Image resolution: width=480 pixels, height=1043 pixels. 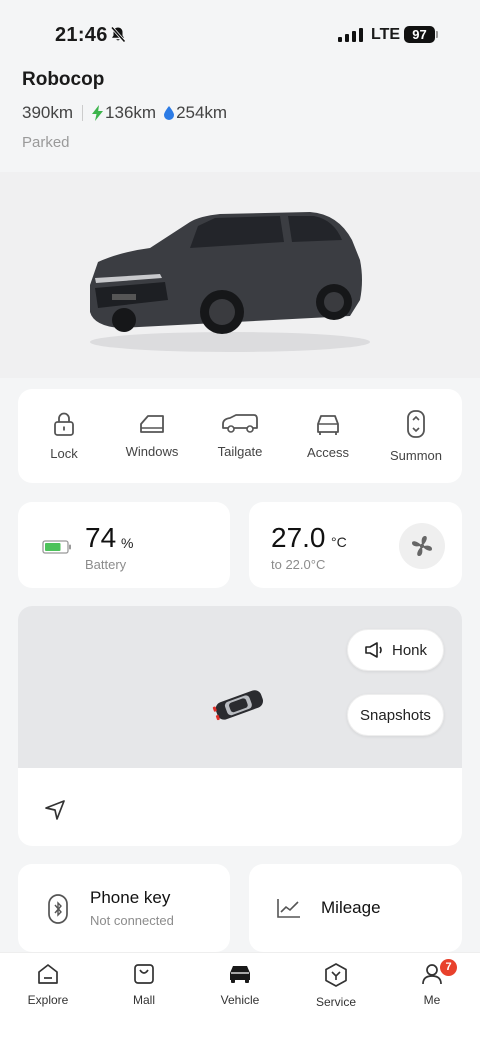 I want to click on phone-key-title: Phone key, so click(x=130, y=897).